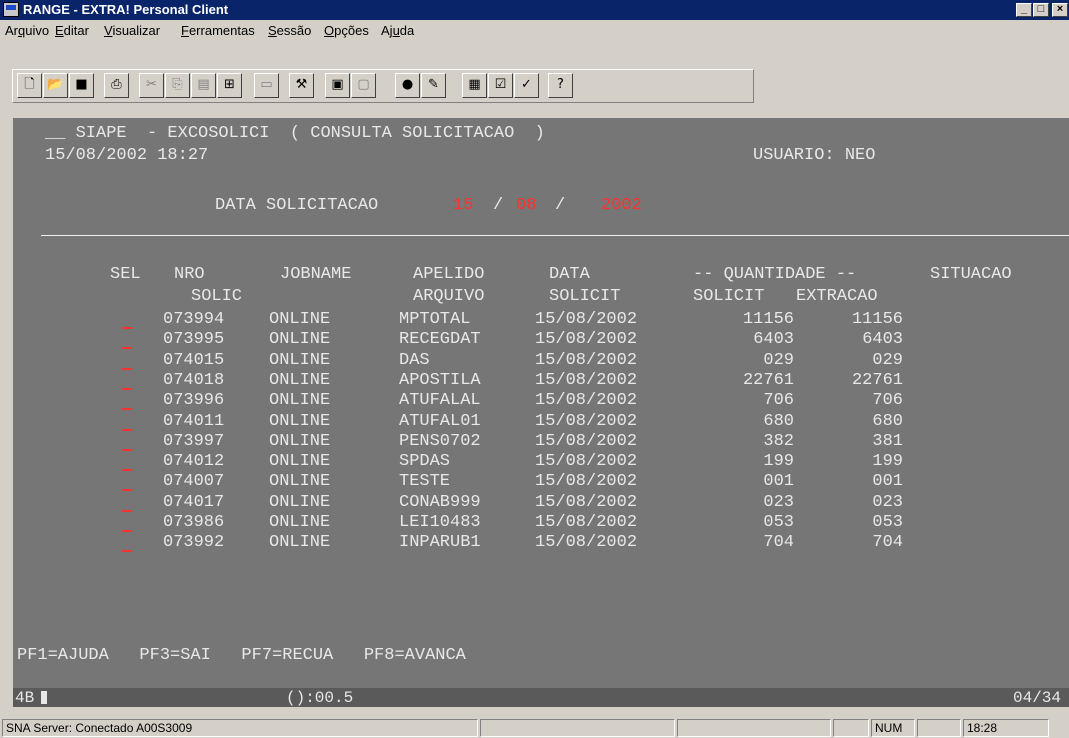 The width and height of the screenshot is (1069, 738). Describe the element at coordinates (440, 542) in the screenshot. I see `row-arquivo: INPARUB1` at that location.